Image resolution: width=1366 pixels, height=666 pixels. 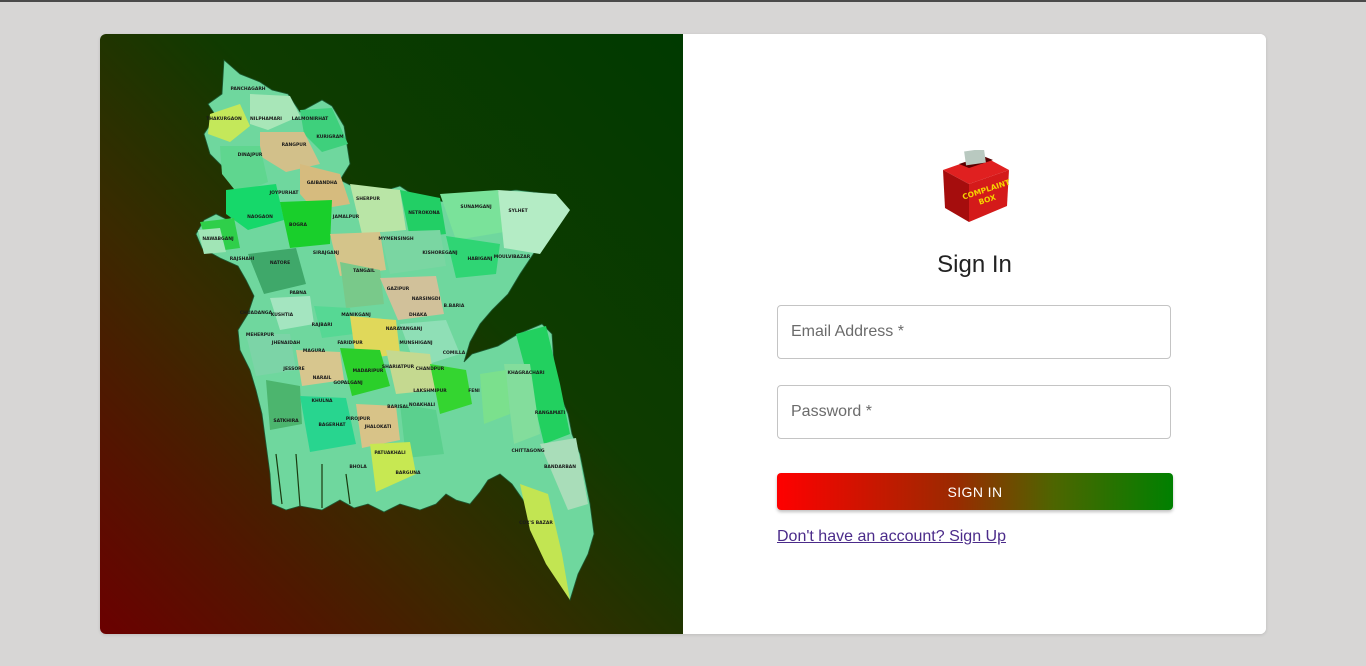 I want to click on district-label: CHITTAGONG, so click(x=527, y=451).